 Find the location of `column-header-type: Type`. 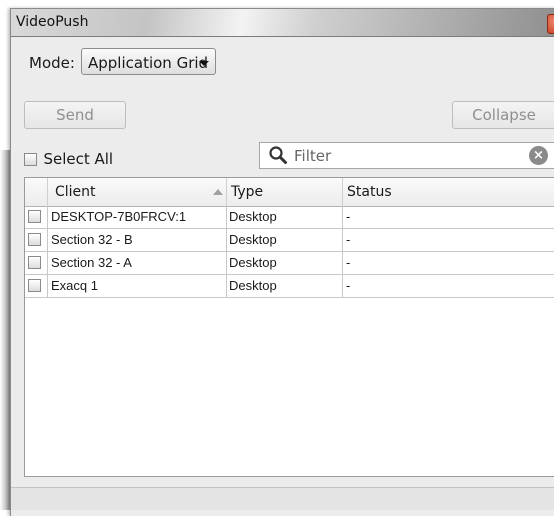

column-header-type: Type is located at coordinates (247, 192).